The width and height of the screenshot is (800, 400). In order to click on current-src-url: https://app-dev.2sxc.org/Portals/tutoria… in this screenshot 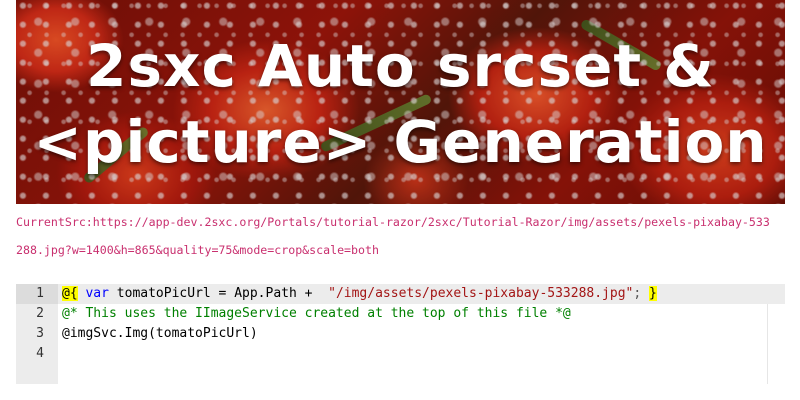, I will do `click(393, 236)`.